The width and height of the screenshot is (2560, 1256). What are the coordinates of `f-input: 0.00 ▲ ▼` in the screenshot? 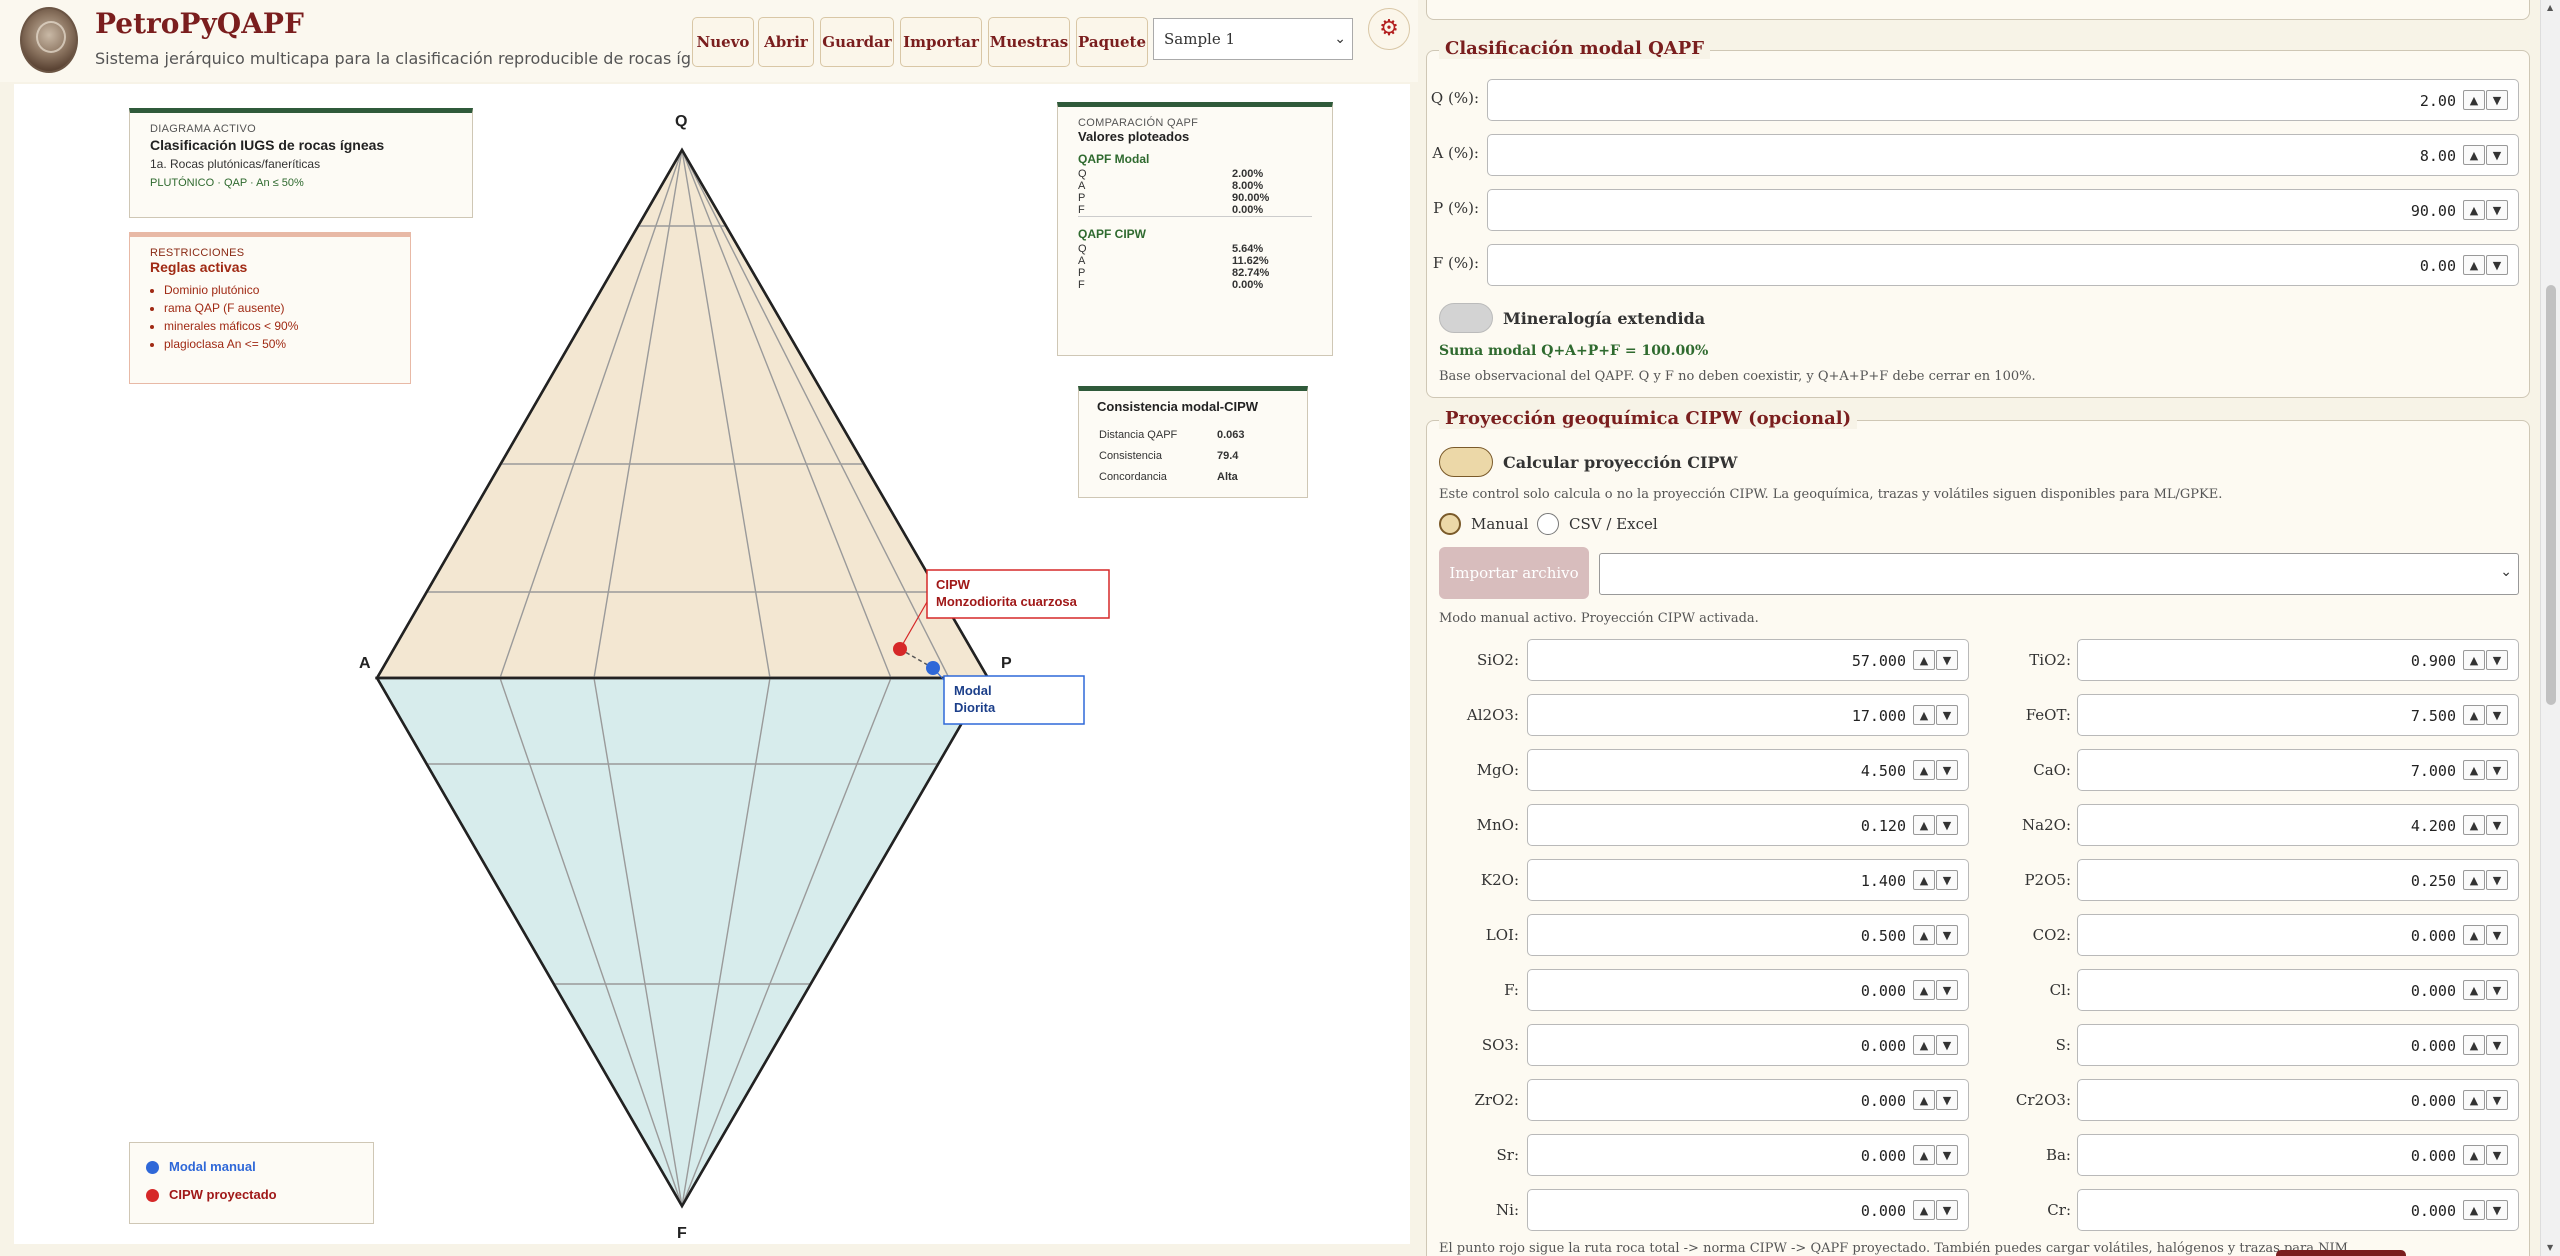 It's located at (2003, 265).